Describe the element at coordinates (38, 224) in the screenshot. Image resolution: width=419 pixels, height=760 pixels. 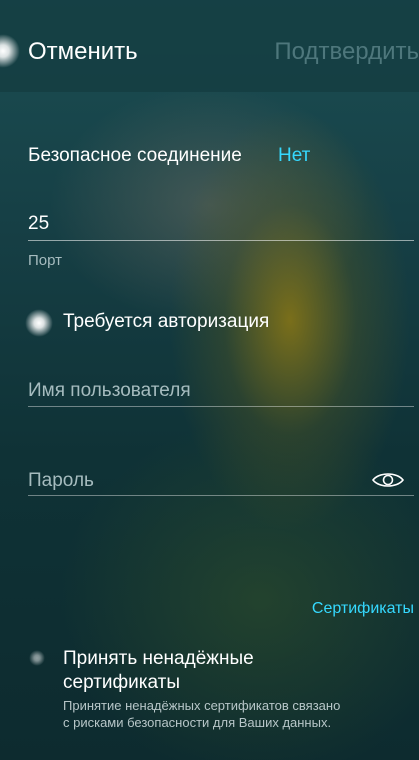
I see `port-input: 25` at that location.